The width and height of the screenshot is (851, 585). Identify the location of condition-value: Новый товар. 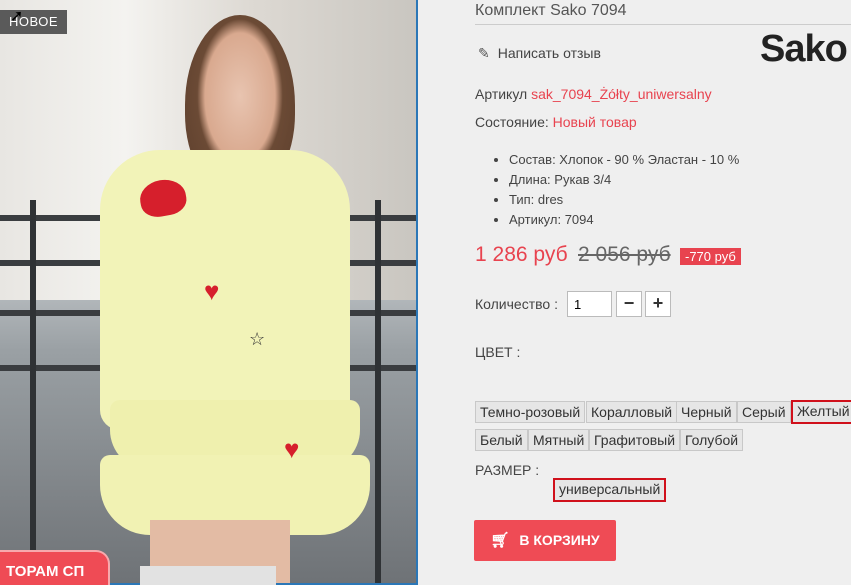
(594, 122).